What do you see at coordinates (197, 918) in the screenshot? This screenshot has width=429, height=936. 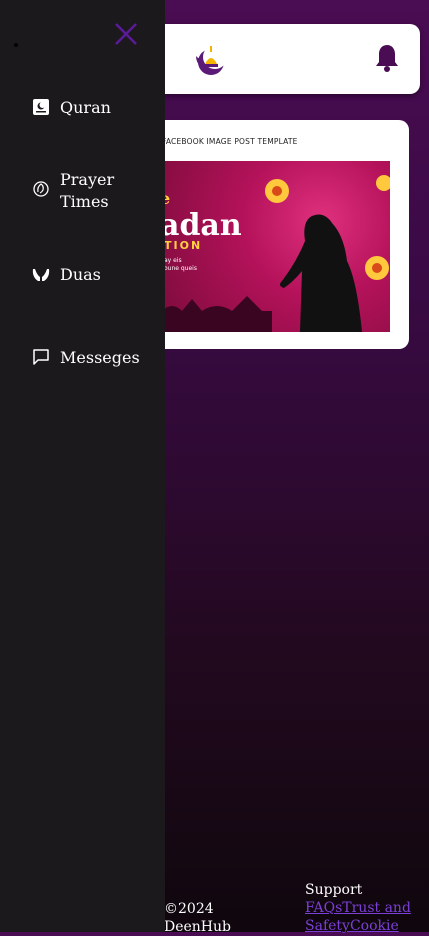 I see `footer-copyright: ©2024 DeenHub` at bounding box center [197, 918].